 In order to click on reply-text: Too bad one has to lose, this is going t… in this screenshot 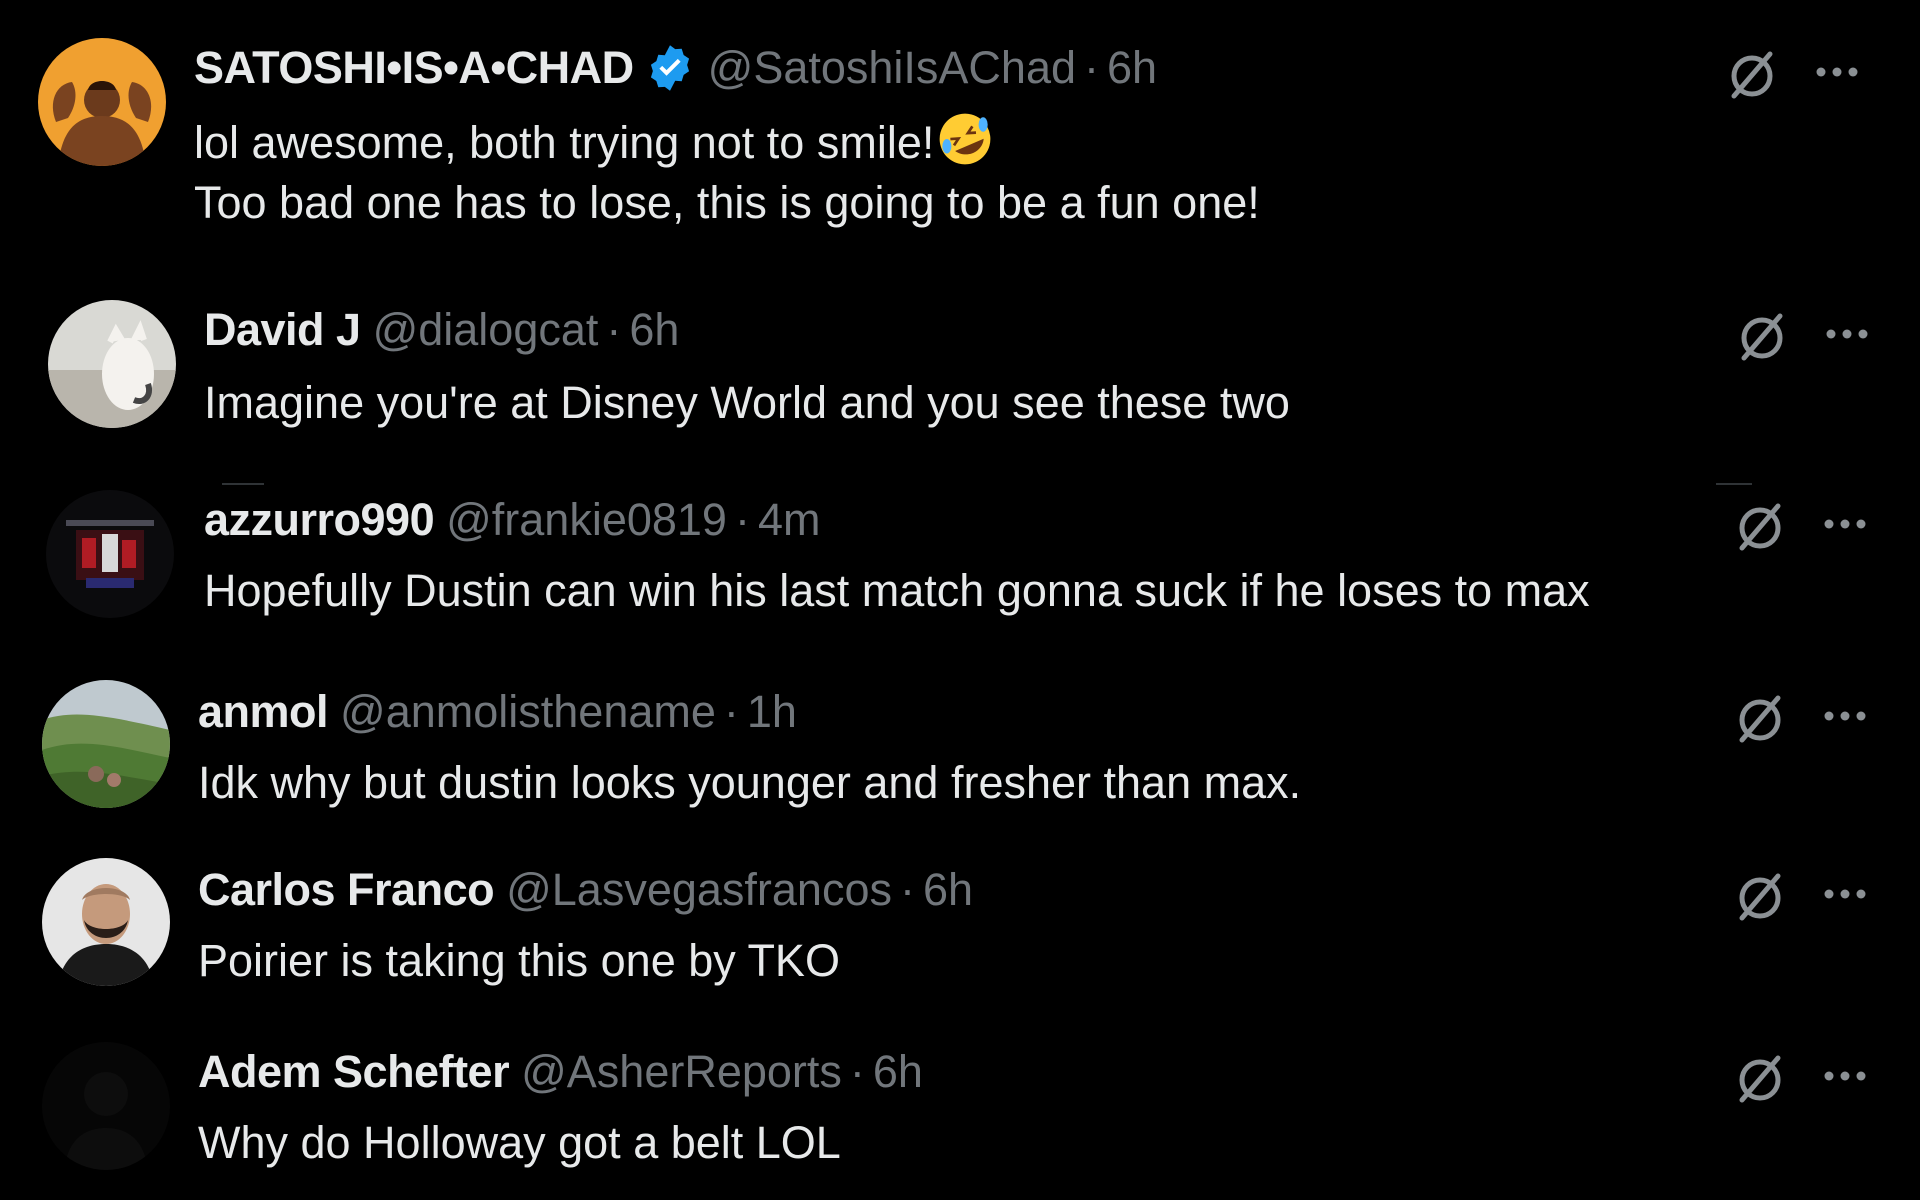, I will do `click(727, 203)`.